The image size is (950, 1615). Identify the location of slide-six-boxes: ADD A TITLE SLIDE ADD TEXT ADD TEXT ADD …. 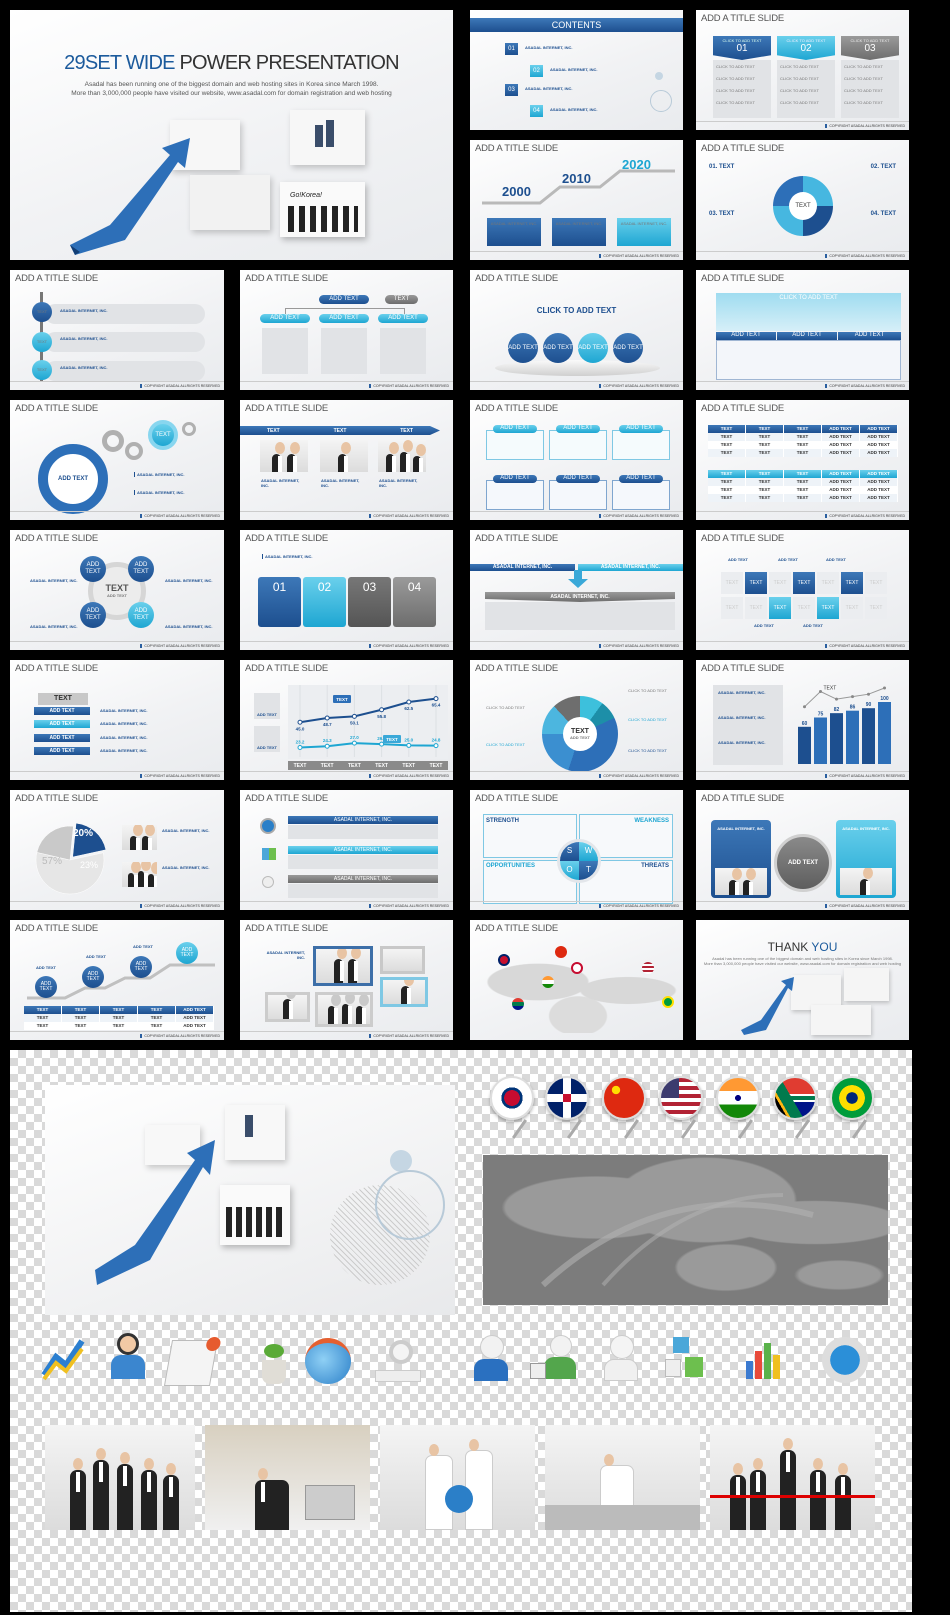
(576, 460).